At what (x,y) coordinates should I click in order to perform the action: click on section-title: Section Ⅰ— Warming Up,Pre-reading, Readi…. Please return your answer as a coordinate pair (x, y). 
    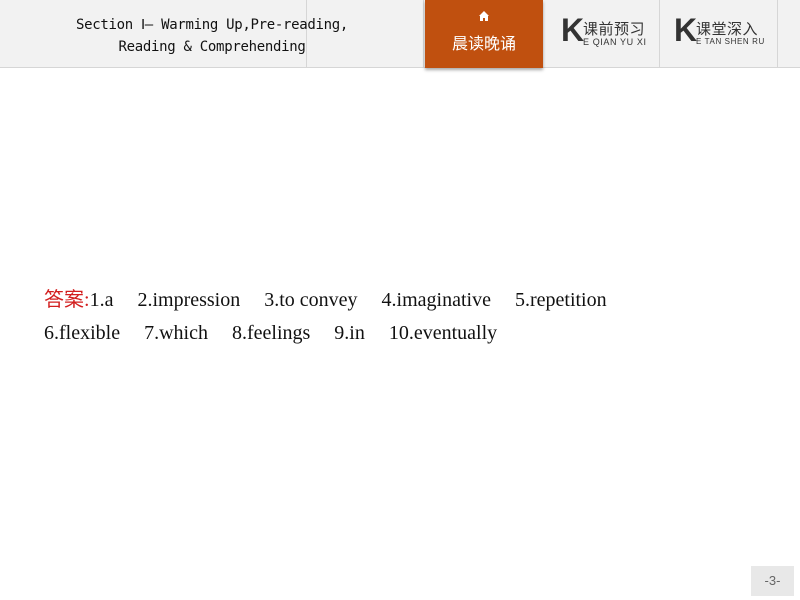
    Looking at the image, I should click on (212, 36).